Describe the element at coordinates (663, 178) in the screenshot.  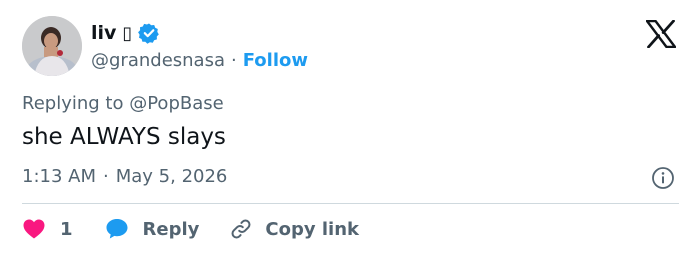
I see `info-icon` at that location.